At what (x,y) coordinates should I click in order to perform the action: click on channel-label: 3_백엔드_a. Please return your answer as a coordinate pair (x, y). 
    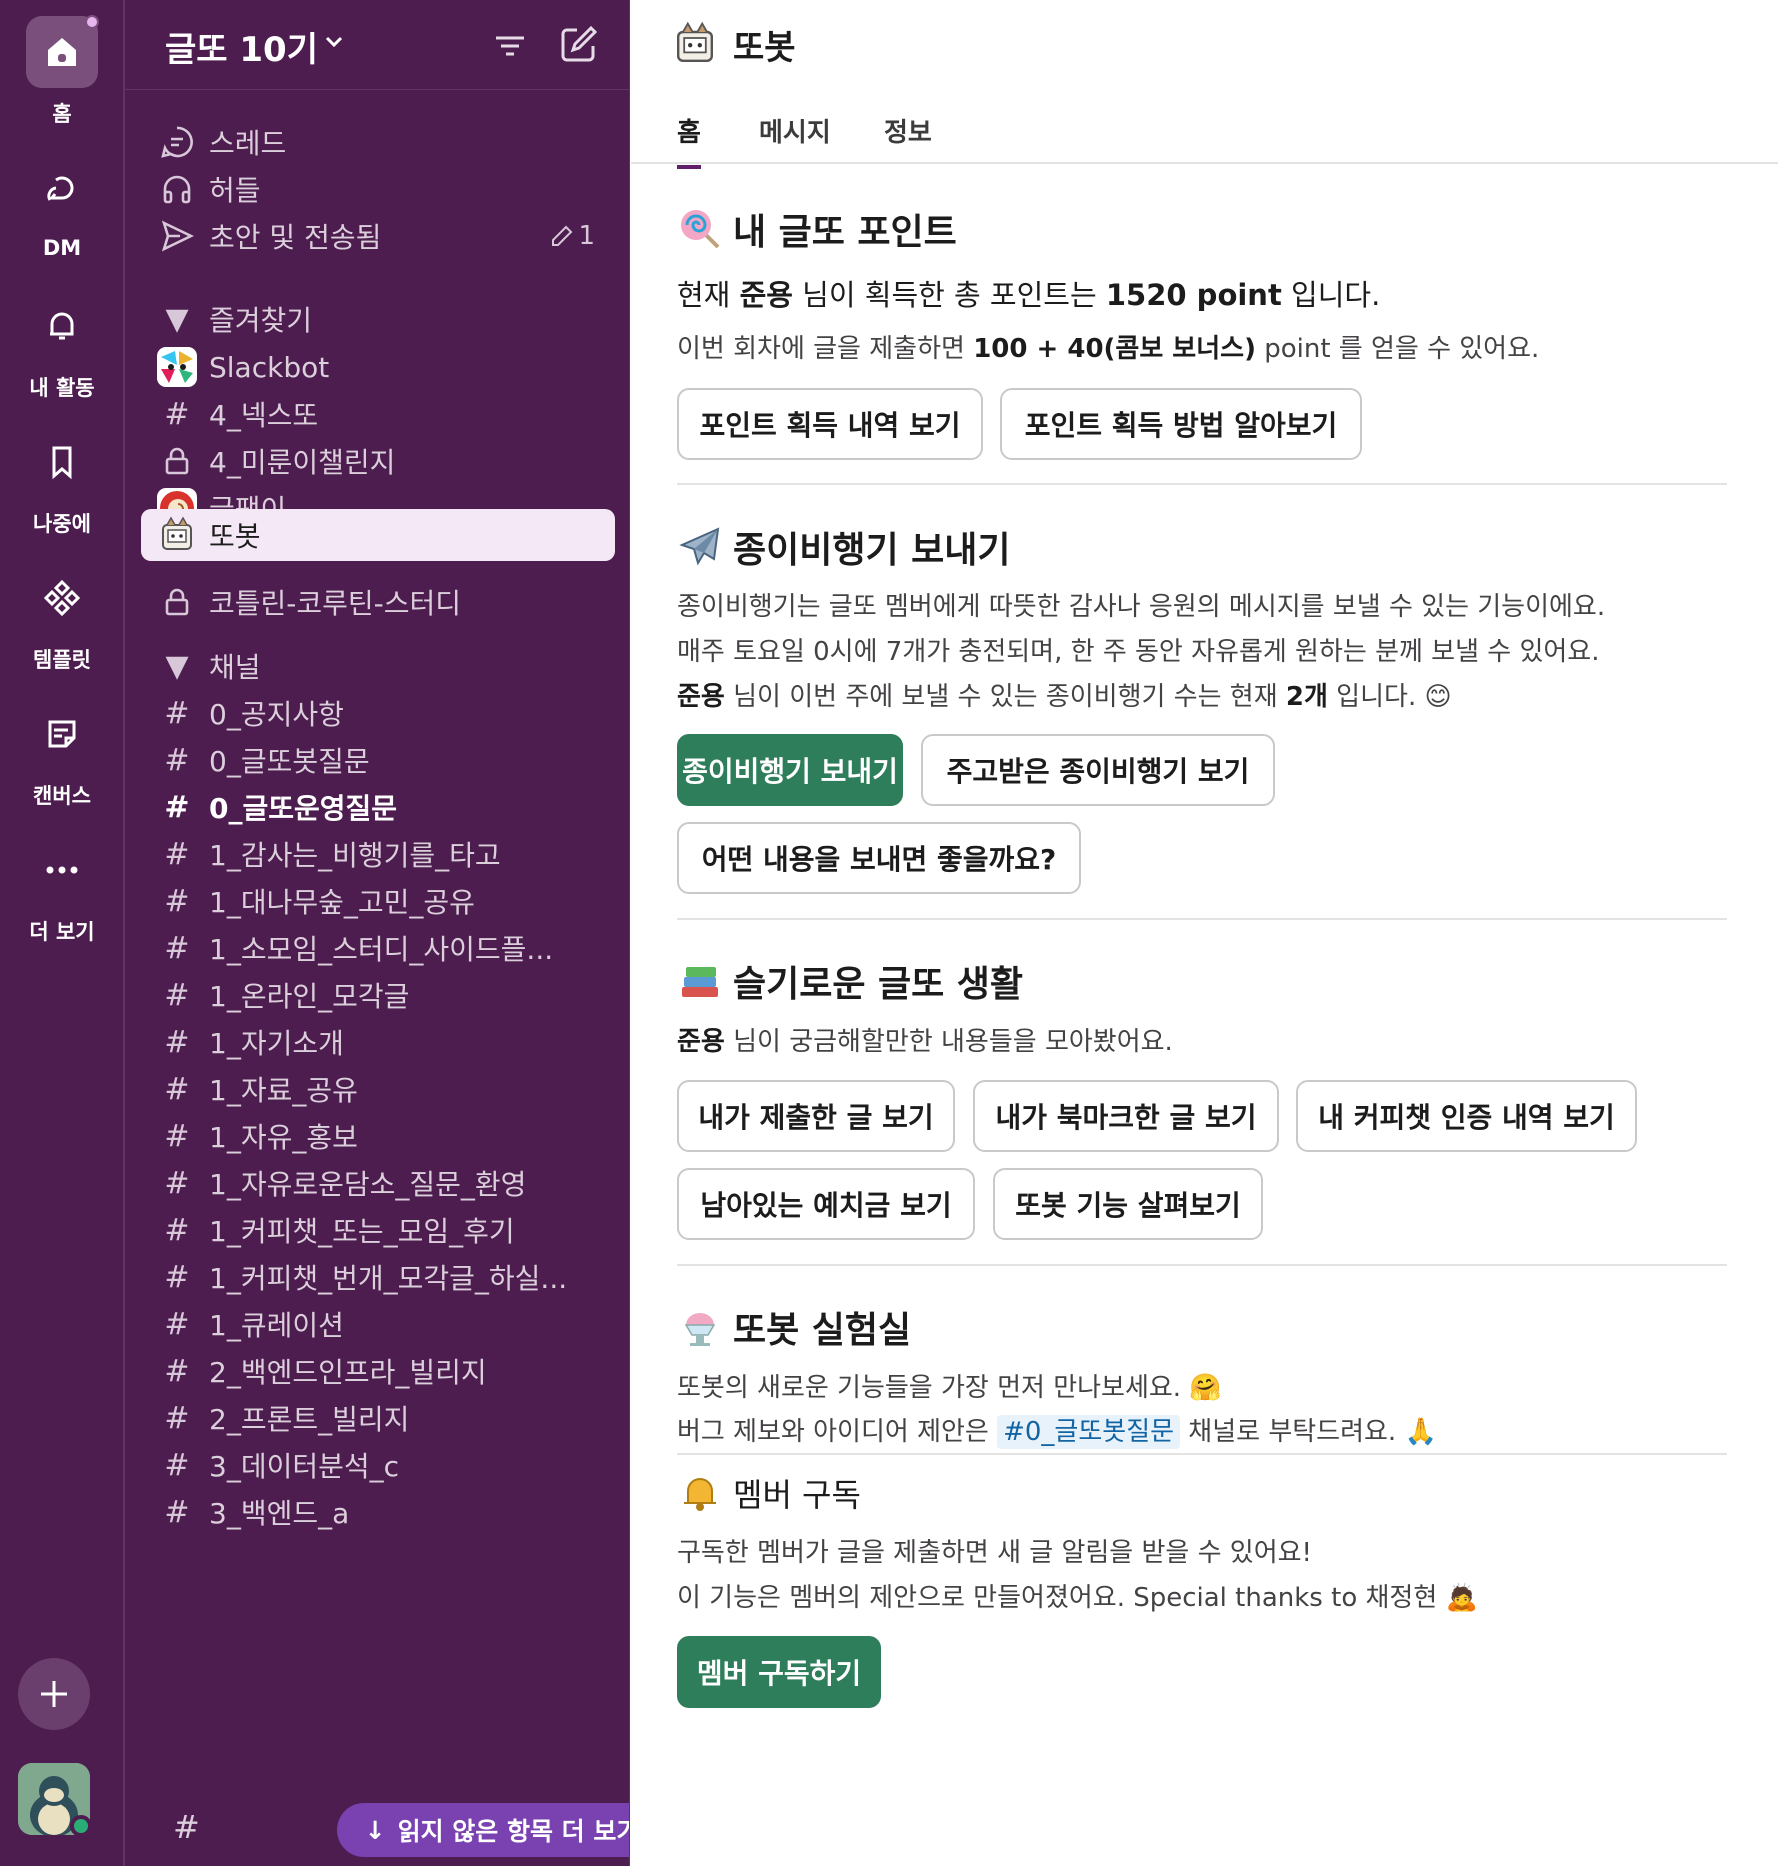
    Looking at the image, I should click on (279, 1513).